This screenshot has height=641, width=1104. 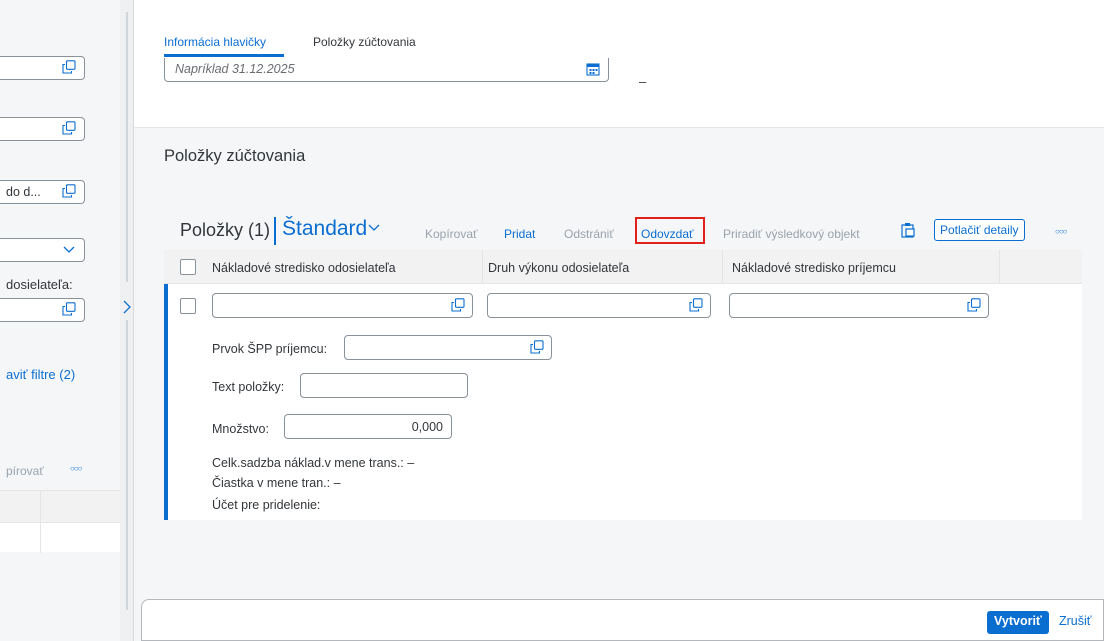 What do you see at coordinates (25, 471) in the screenshot?
I see `left-copy-button: pírovať` at bounding box center [25, 471].